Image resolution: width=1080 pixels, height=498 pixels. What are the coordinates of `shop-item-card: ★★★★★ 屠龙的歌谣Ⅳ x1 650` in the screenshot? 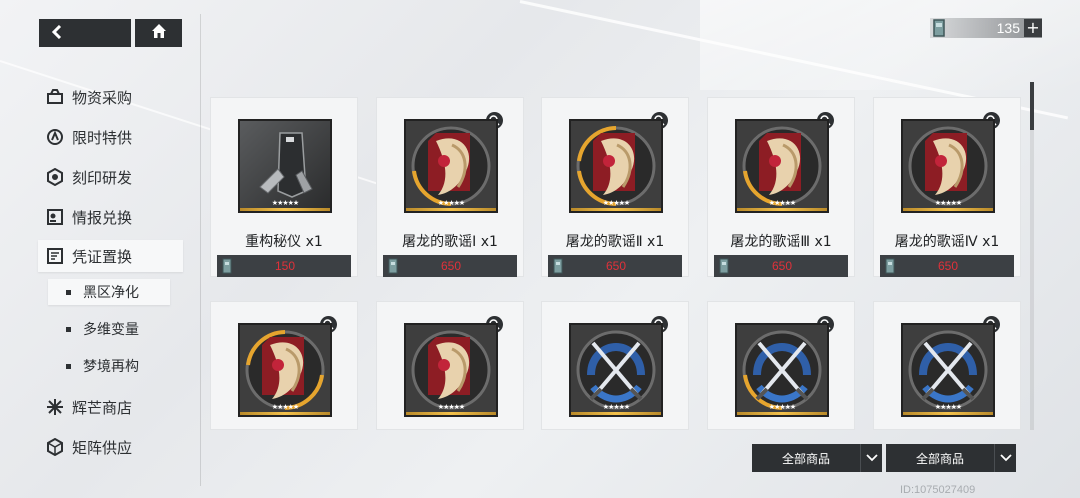 It's located at (947, 187).